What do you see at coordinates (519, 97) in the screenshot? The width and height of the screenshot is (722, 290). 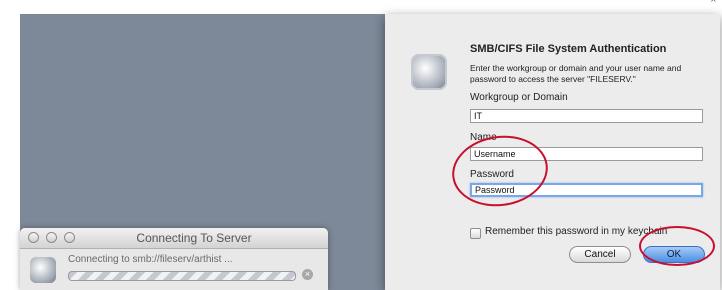 I see `workgroup-label: Workgroup or Domain` at bounding box center [519, 97].